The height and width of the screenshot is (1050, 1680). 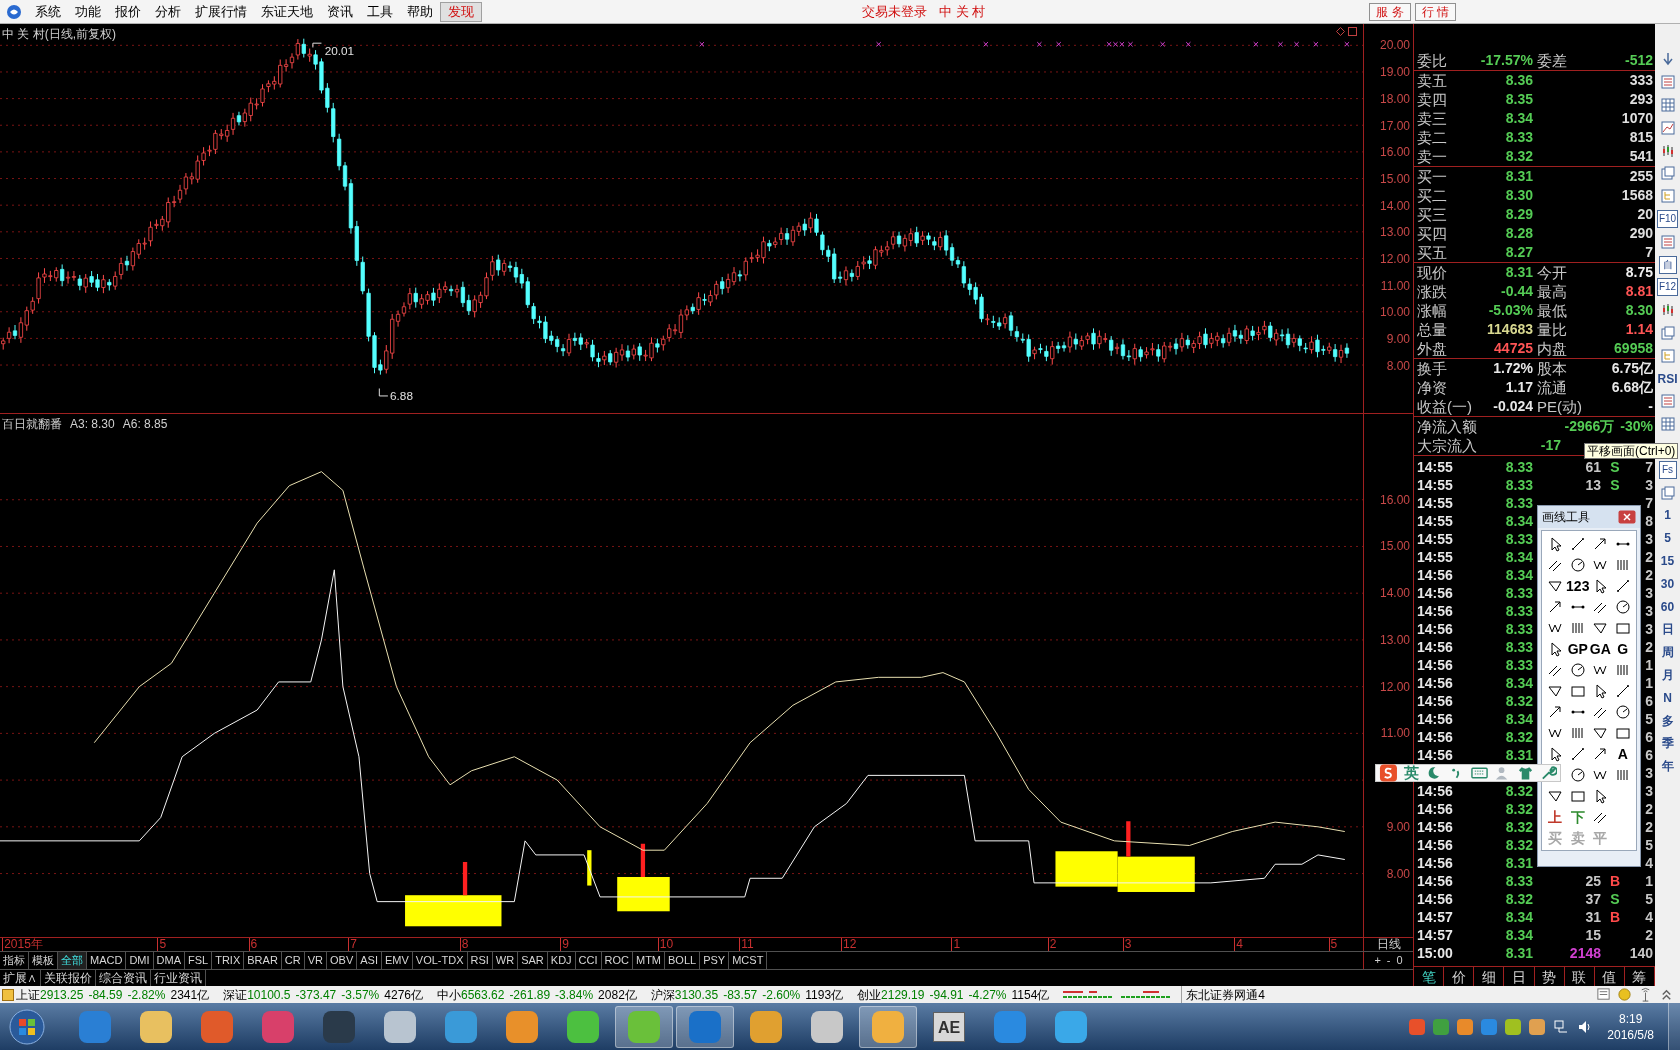 What do you see at coordinates (1667, 378) in the screenshot?
I see `toolbar-button: RSI` at bounding box center [1667, 378].